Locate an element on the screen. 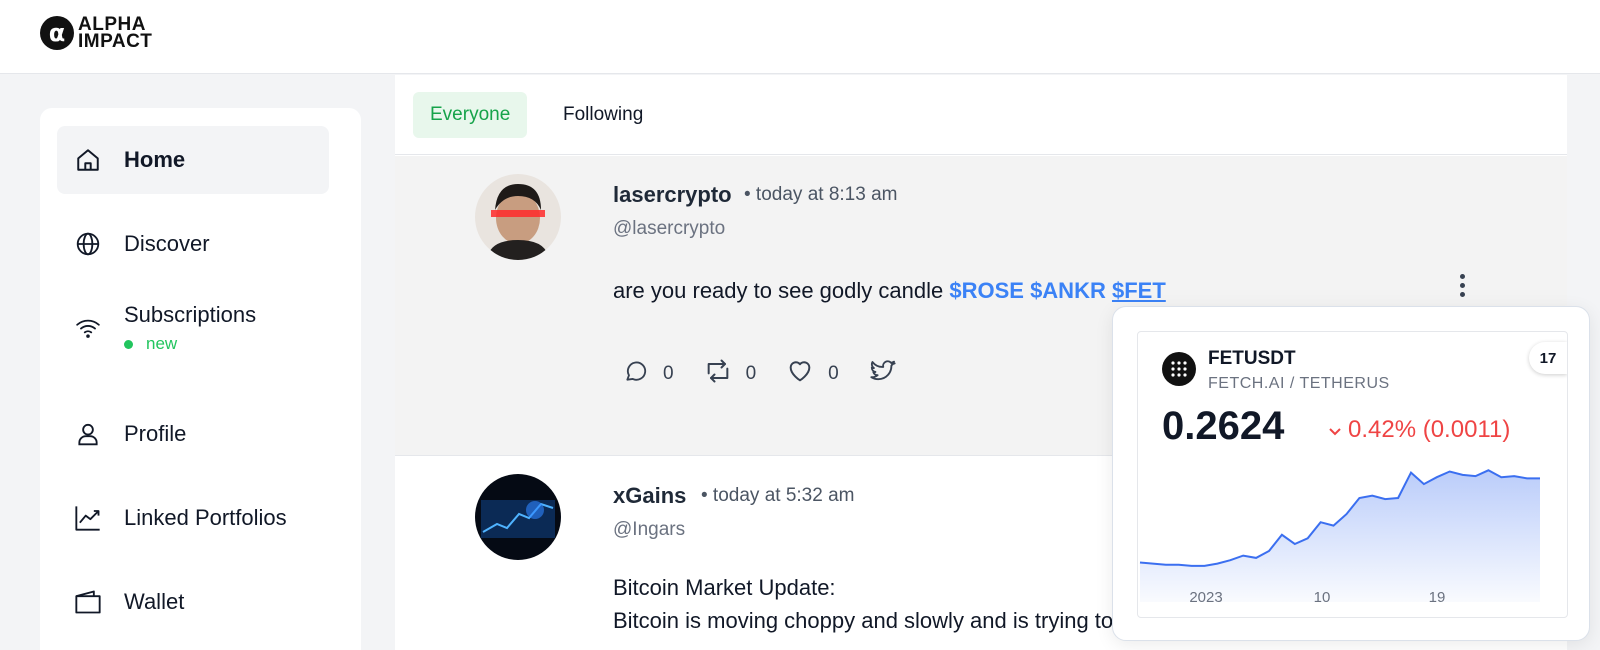  sidebar-item-label: Discover is located at coordinates (167, 243).